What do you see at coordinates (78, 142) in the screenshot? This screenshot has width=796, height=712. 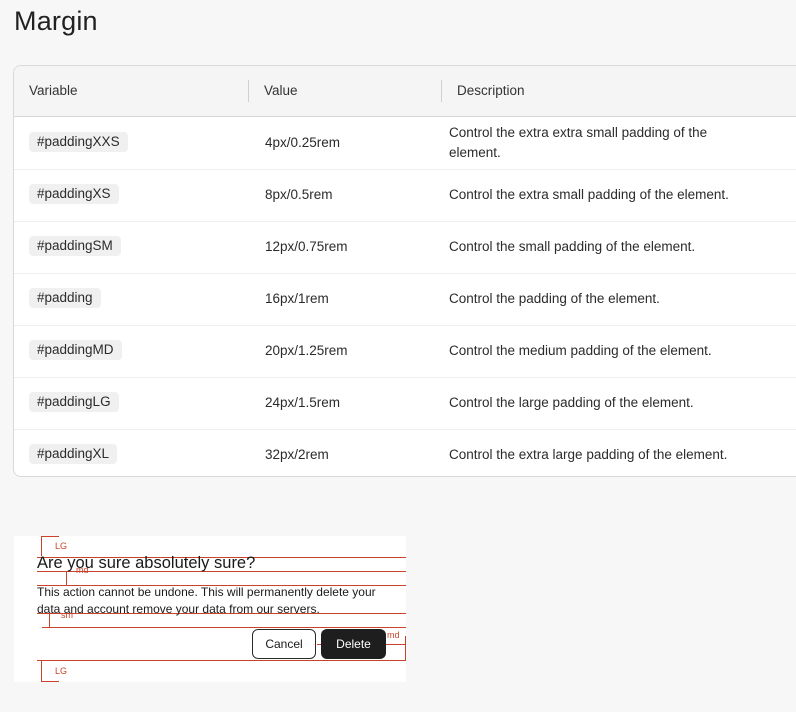 I see `variable-tag: #paddingXXS` at bounding box center [78, 142].